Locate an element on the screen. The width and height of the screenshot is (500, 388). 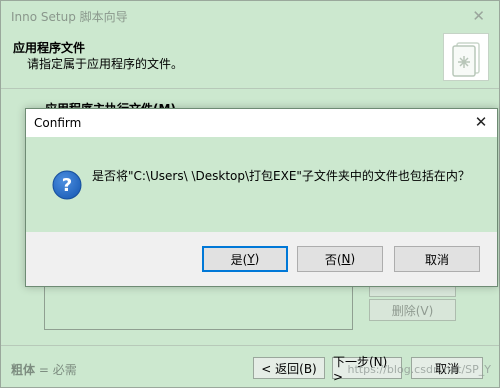
watermark: https://blog.csdn.net/SP_Y is located at coordinates (419, 369).